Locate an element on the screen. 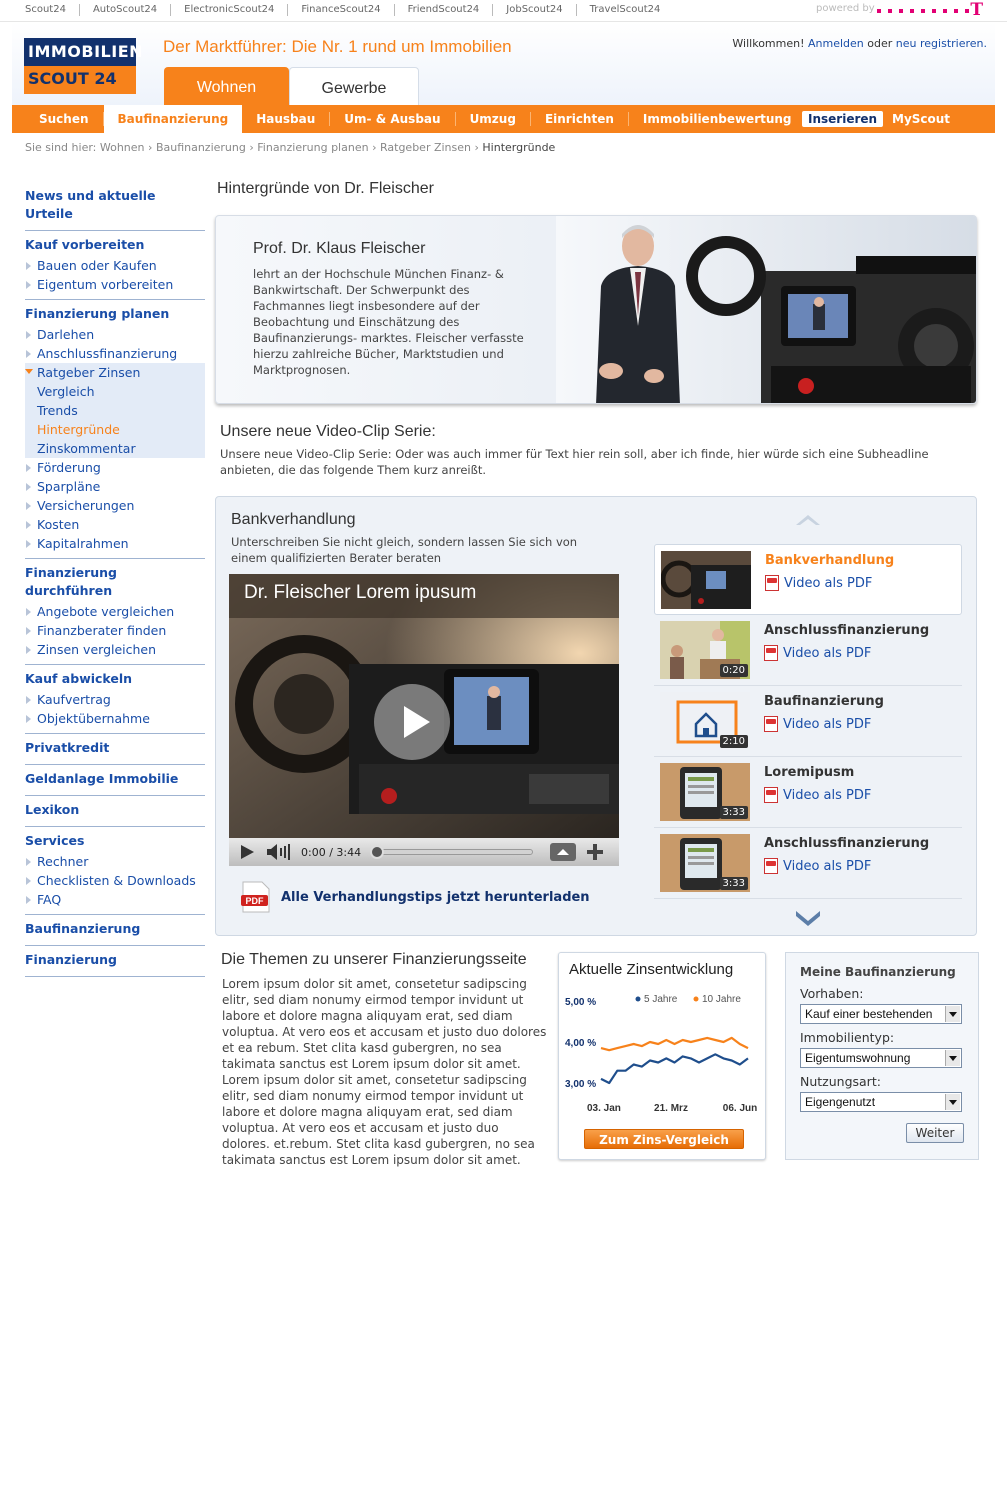 Image resolution: width=1007 pixels, height=1500 pixels. nutzungsart-select: Eigengenutzt is located at coordinates (881, 1102).